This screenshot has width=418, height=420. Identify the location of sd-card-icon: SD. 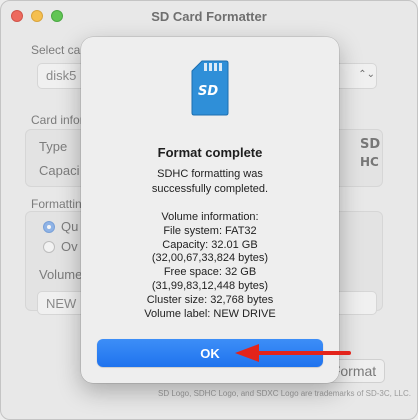
(210, 88).